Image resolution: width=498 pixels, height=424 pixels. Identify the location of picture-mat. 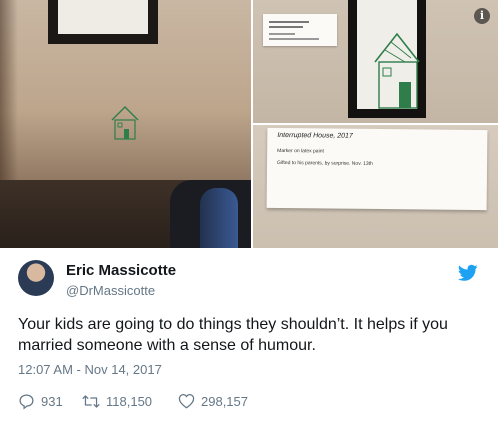
(103, 17).